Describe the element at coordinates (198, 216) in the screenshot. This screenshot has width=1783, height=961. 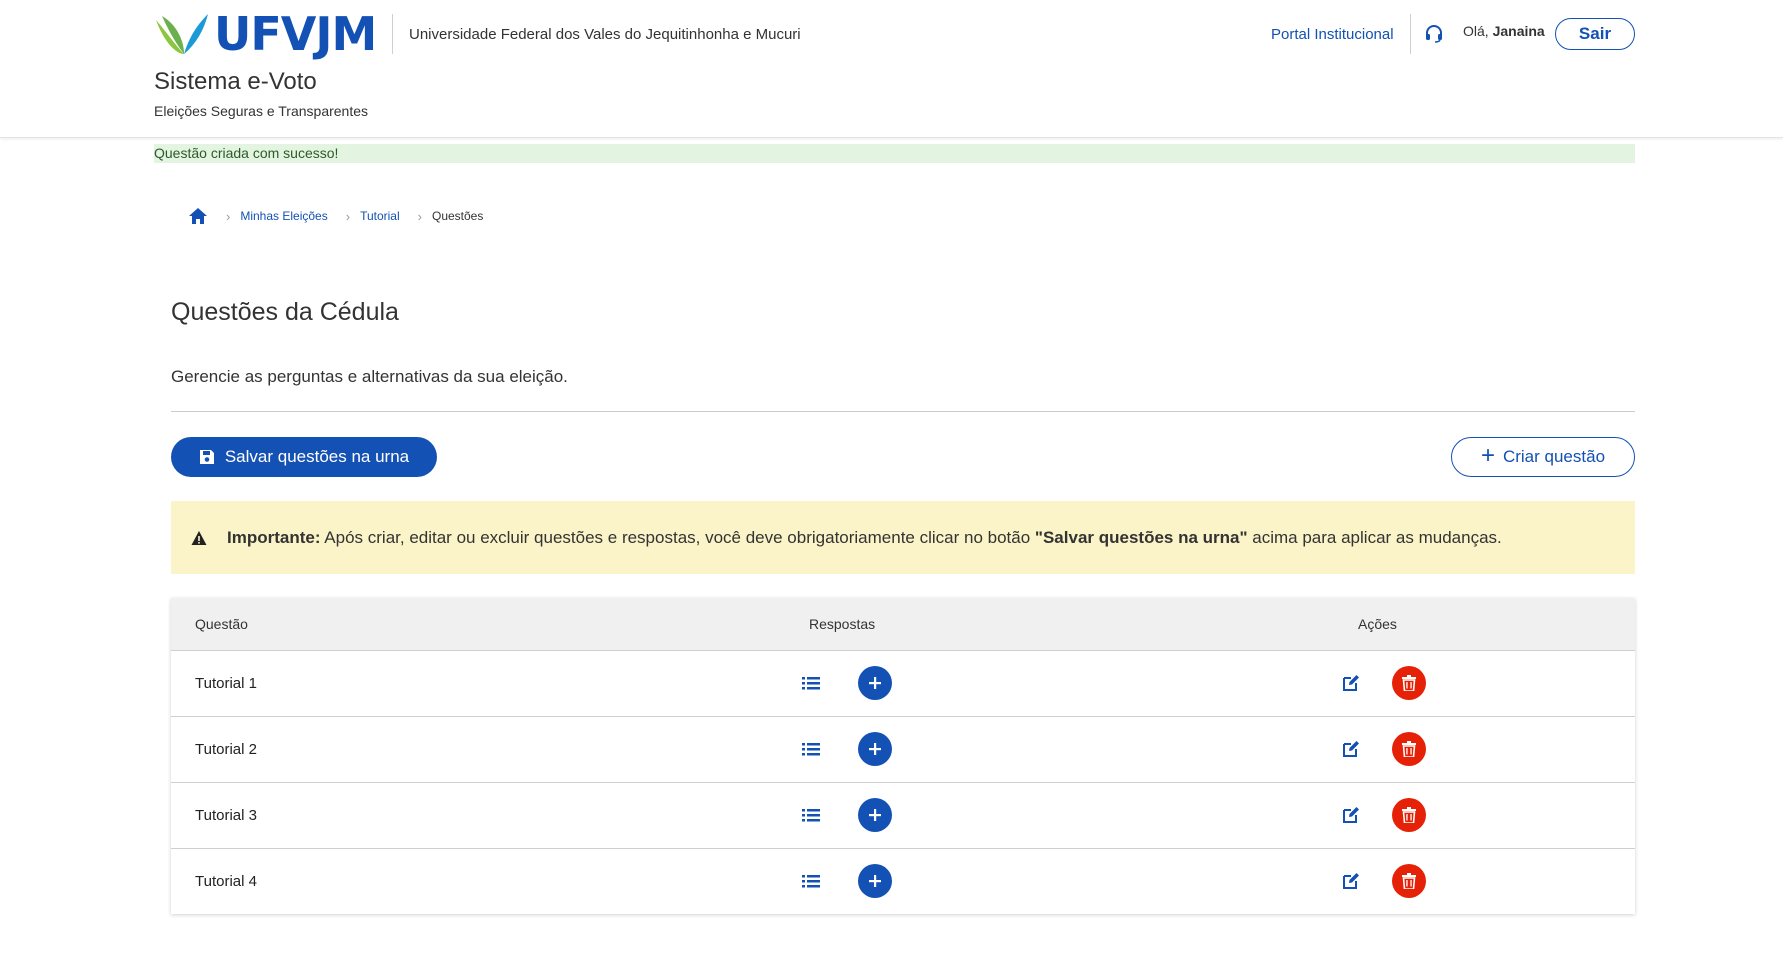
I see `home-icon` at that location.